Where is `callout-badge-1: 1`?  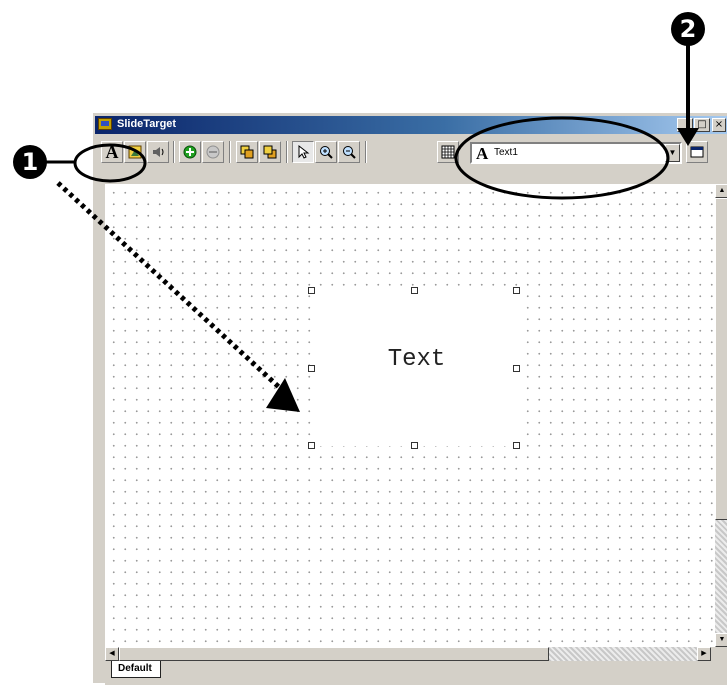 callout-badge-1: 1 is located at coordinates (30, 162).